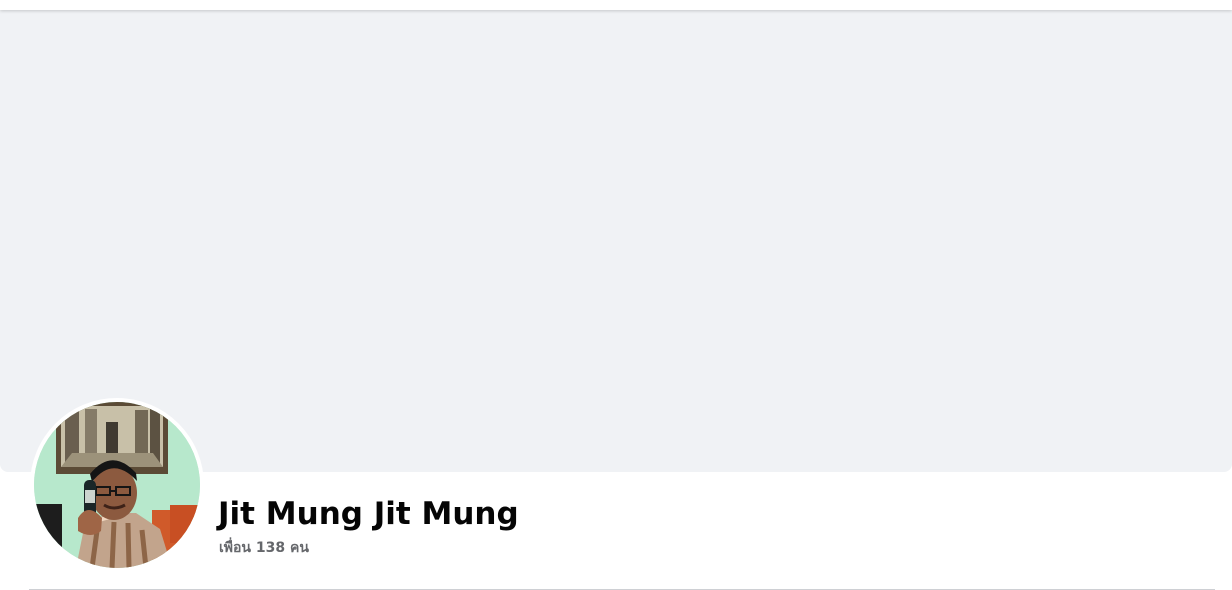  I want to click on top-navigation-bar-edge, so click(616, 5).